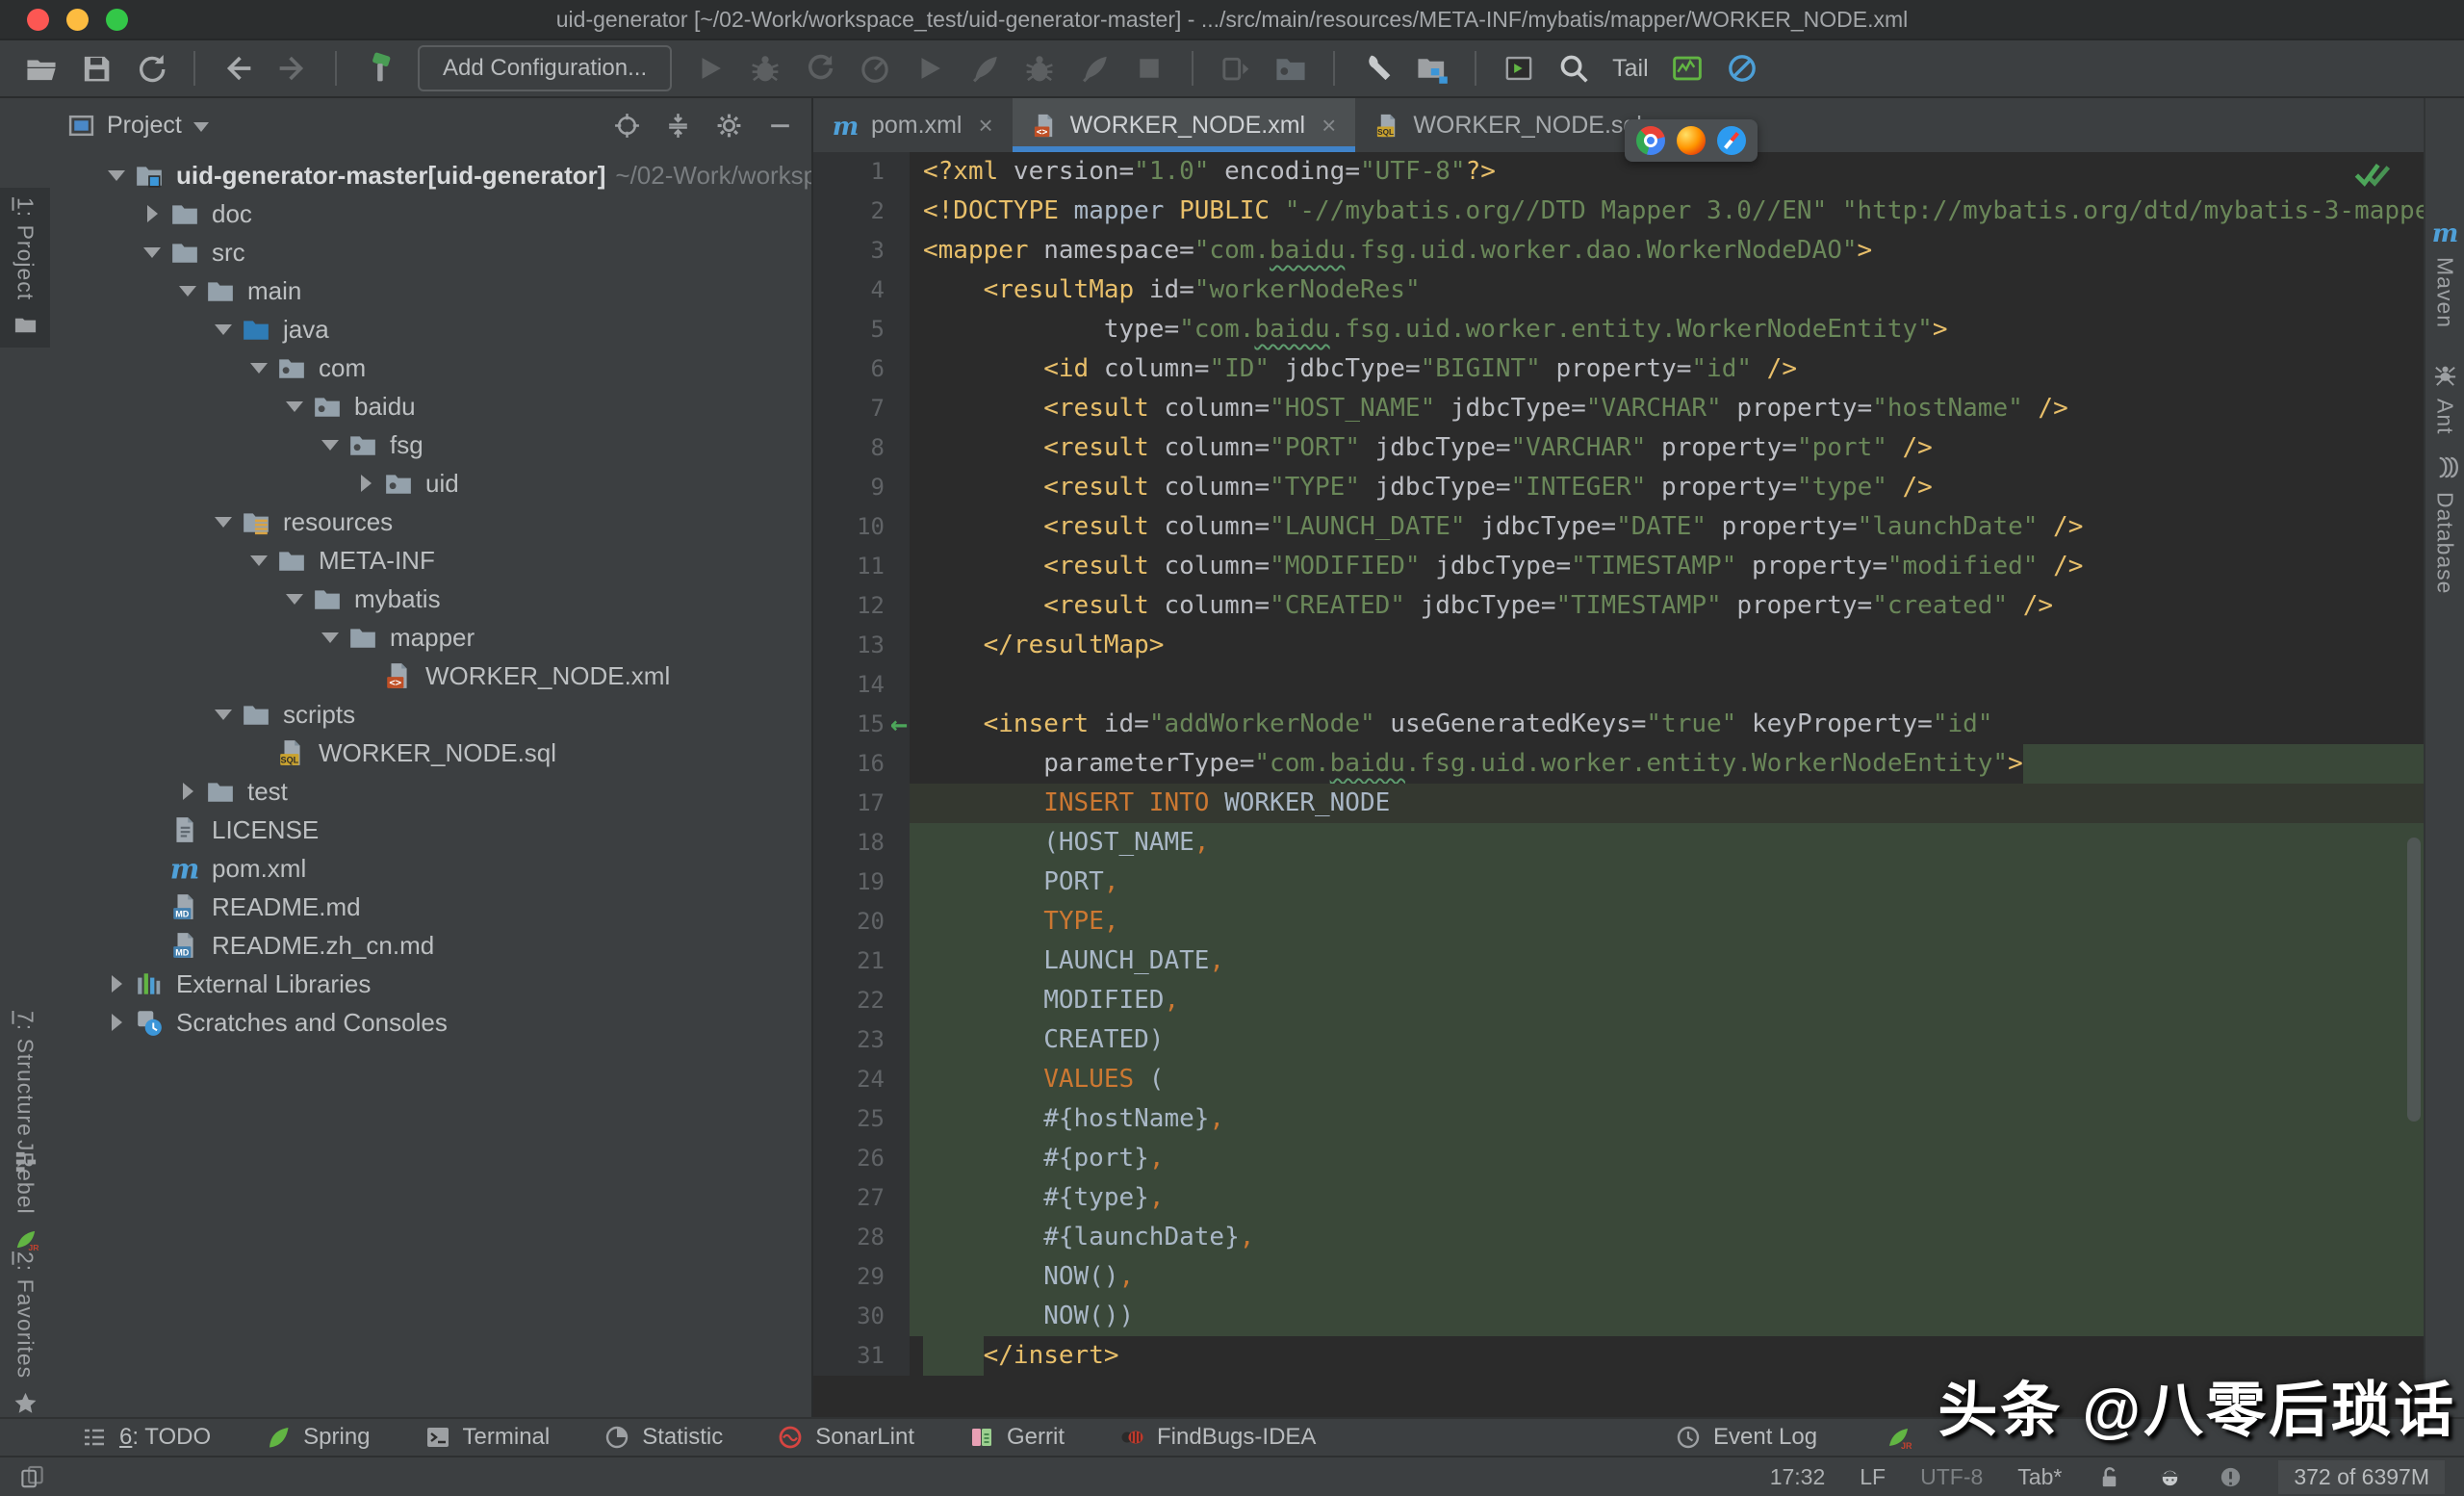 This screenshot has width=2464, height=1496. I want to click on inspections-ok-icon, so click(2373, 175).